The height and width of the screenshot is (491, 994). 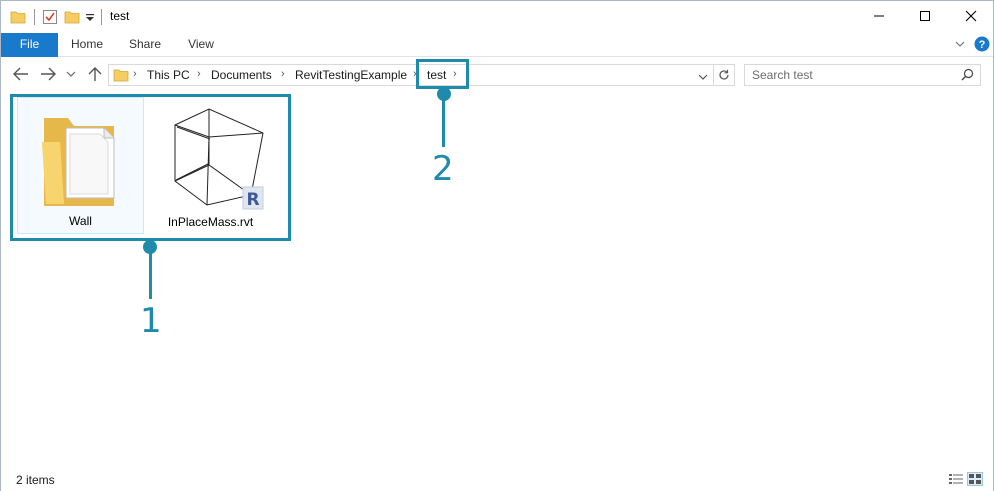 What do you see at coordinates (120, 16) in the screenshot?
I see `window-title: test` at bounding box center [120, 16].